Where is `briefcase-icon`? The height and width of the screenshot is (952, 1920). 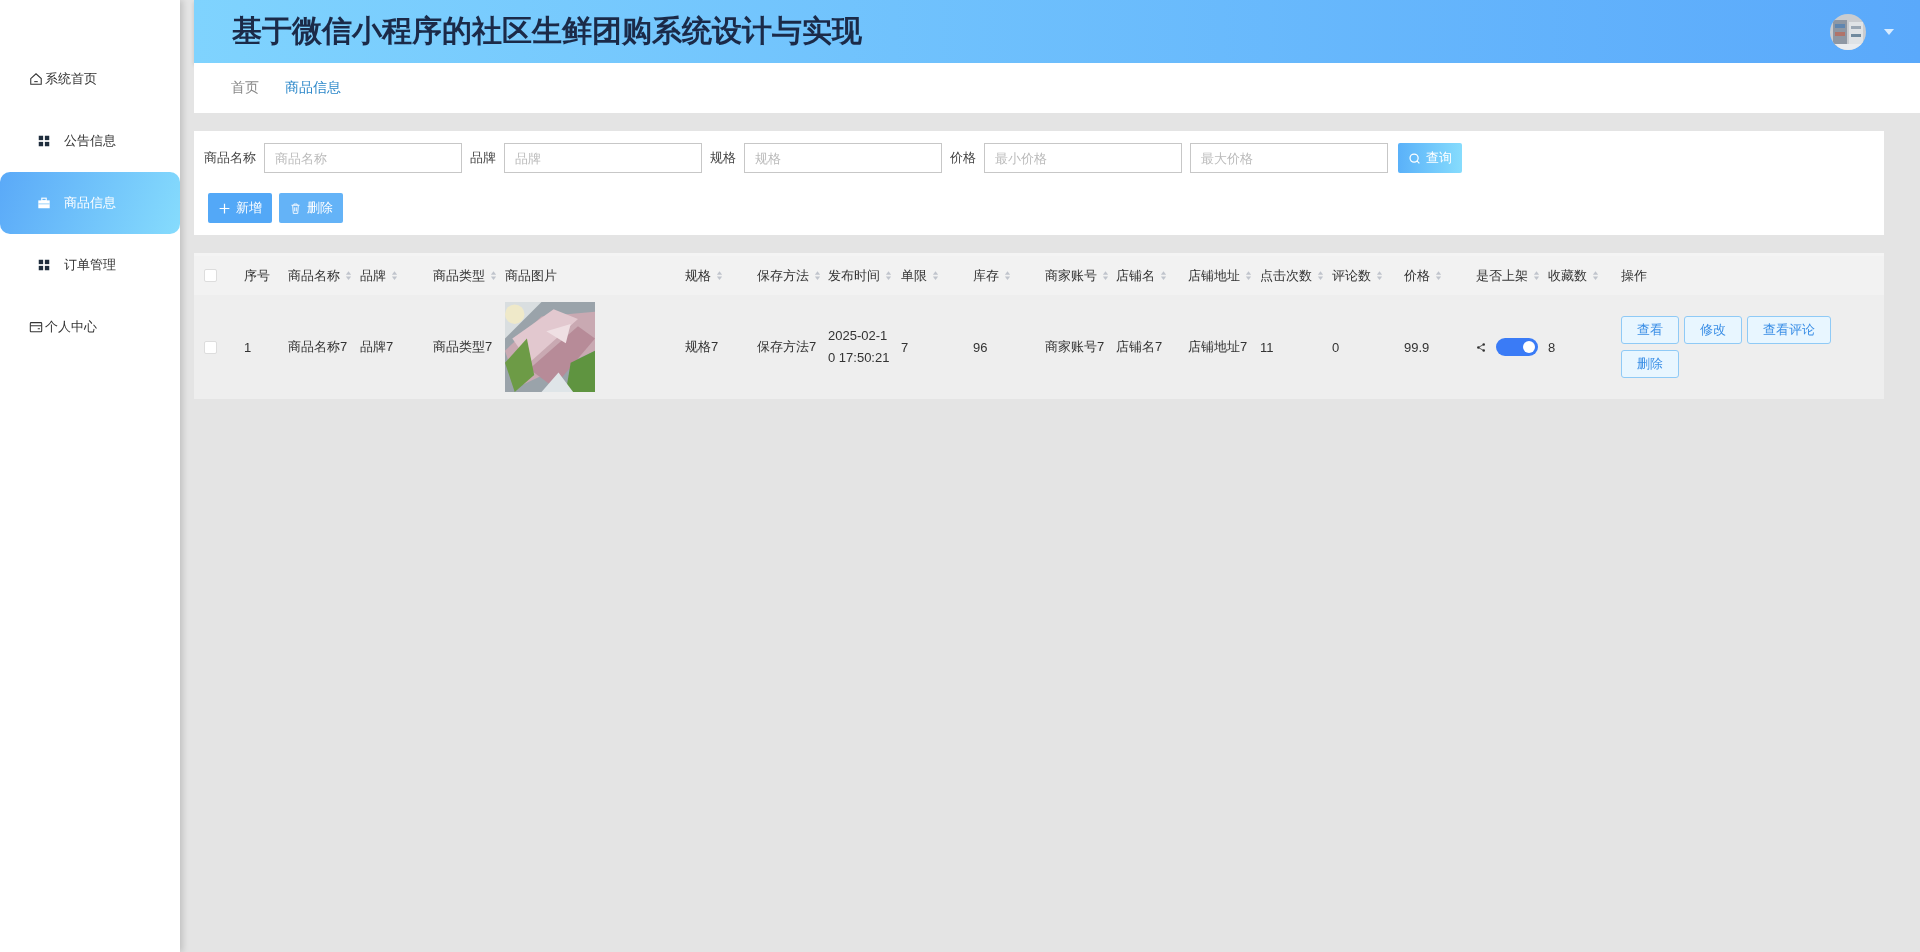
briefcase-icon is located at coordinates (44, 203).